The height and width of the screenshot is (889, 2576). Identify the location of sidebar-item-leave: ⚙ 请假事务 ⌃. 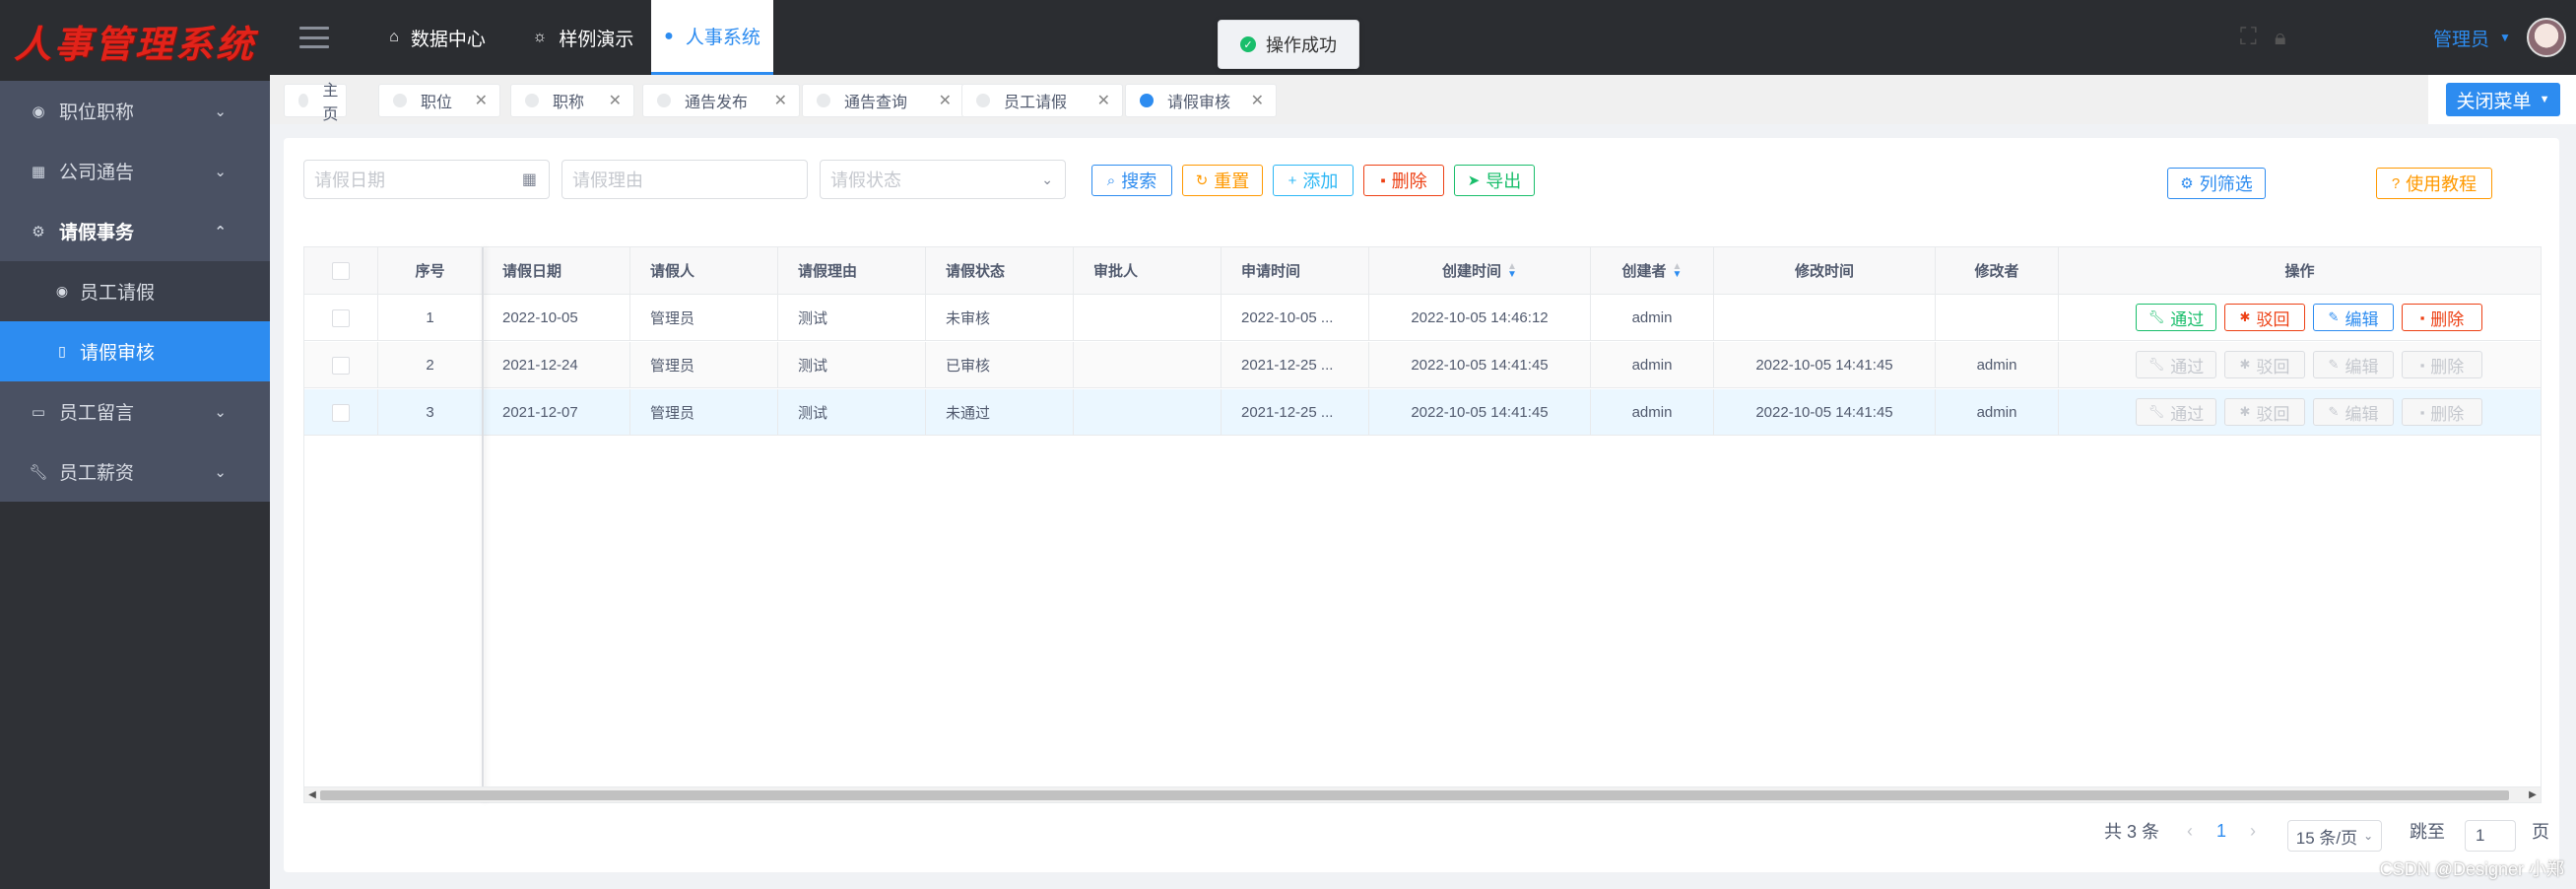
(135, 231).